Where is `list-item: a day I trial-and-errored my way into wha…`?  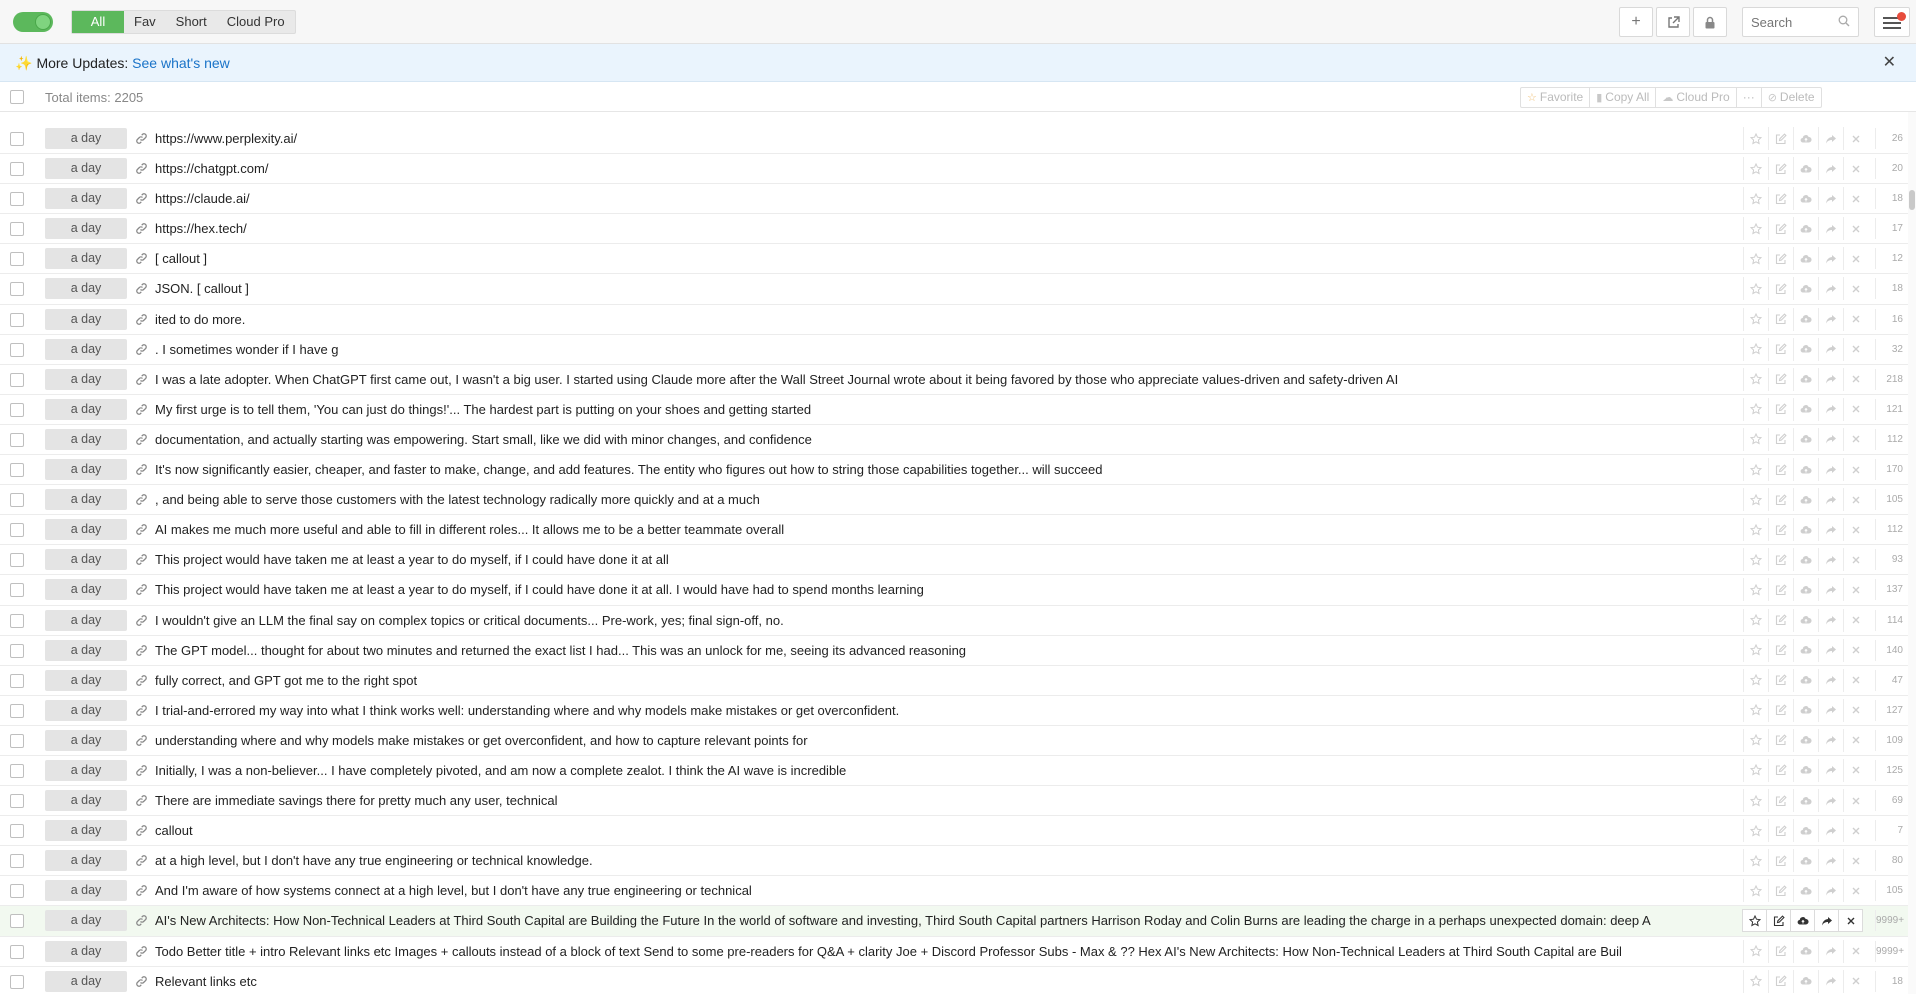 list-item: a day I trial-and-errored my way into wha… is located at coordinates (958, 711).